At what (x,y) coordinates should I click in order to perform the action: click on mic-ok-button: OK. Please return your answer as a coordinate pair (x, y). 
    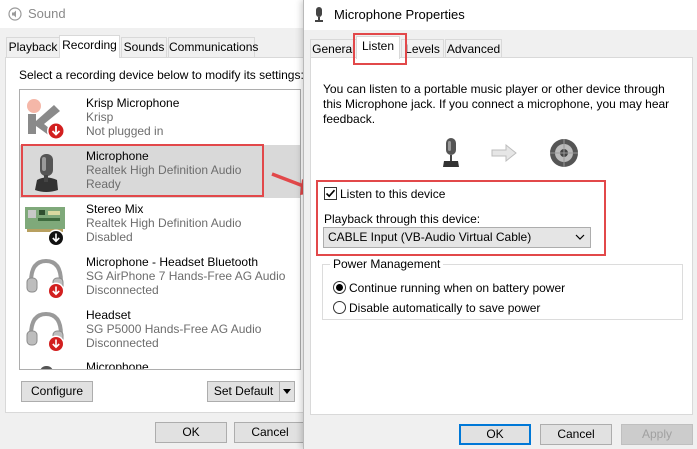
    Looking at the image, I should click on (495, 434).